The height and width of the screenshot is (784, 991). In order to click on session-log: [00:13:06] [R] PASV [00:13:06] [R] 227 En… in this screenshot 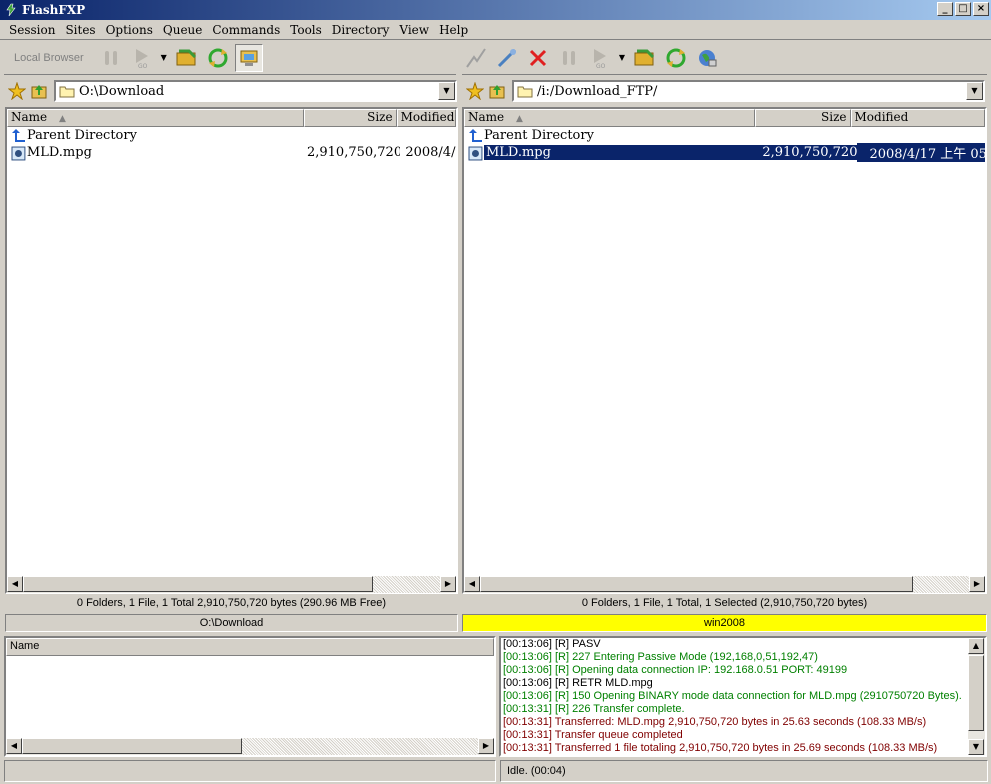, I will do `click(743, 696)`.